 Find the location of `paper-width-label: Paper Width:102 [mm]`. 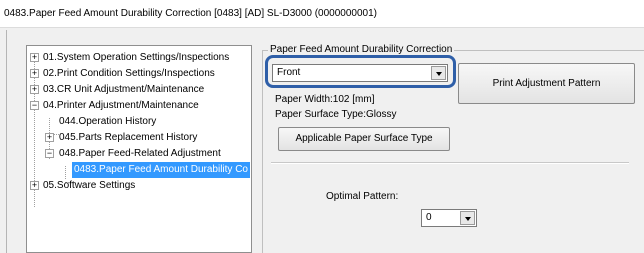

paper-width-label: Paper Width:102 [mm] is located at coordinates (325, 99).